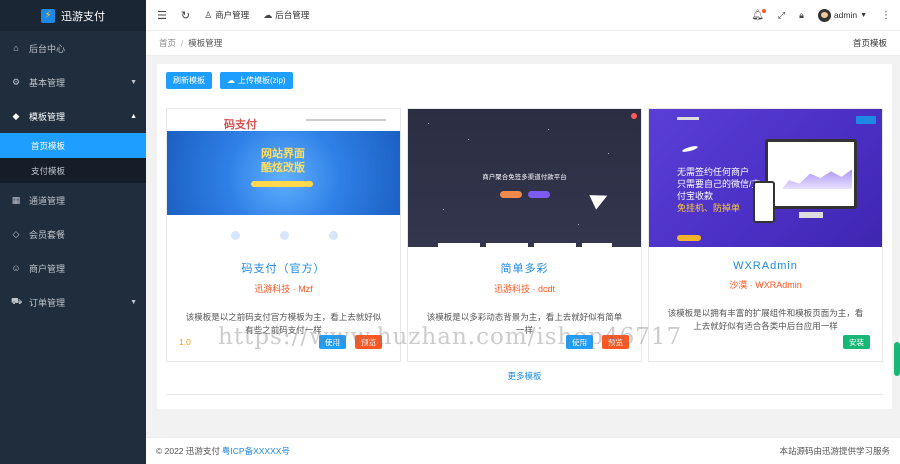 This screenshot has height=464, width=900. What do you see at coordinates (524, 342) in the screenshot?
I see `template-card-footer: 使用 预览` at bounding box center [524, 342].